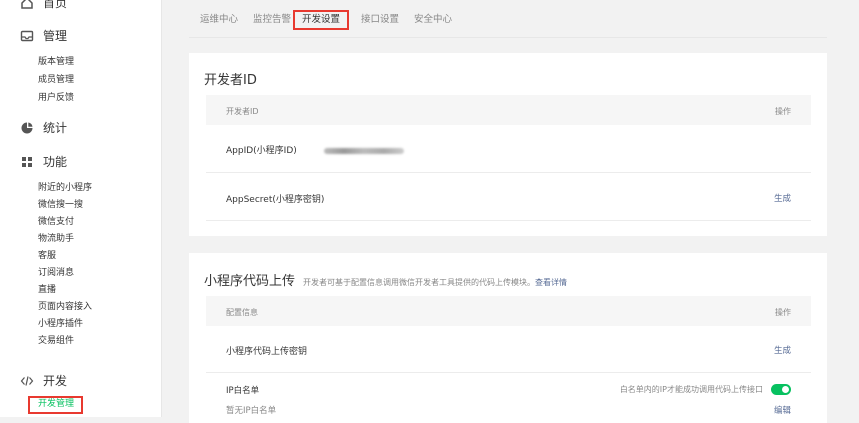  What do you see at coordinates (508, 110) in the screenshot?
I see `developer-id-table-header: 开发者ID 操作` at bounding box center [508, 110].